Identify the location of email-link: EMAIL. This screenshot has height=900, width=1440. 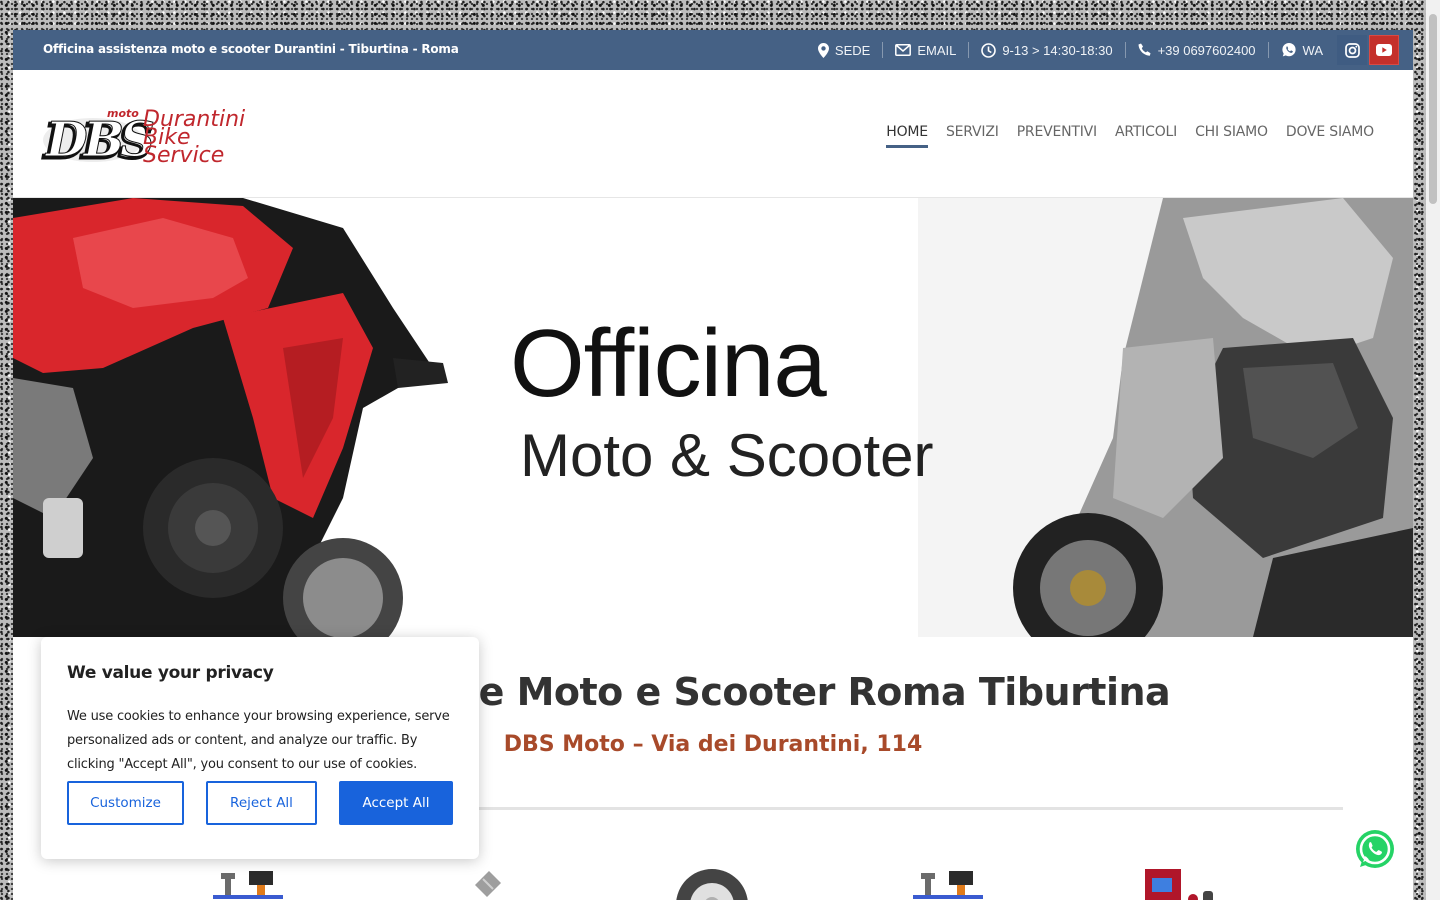
(925, 50).